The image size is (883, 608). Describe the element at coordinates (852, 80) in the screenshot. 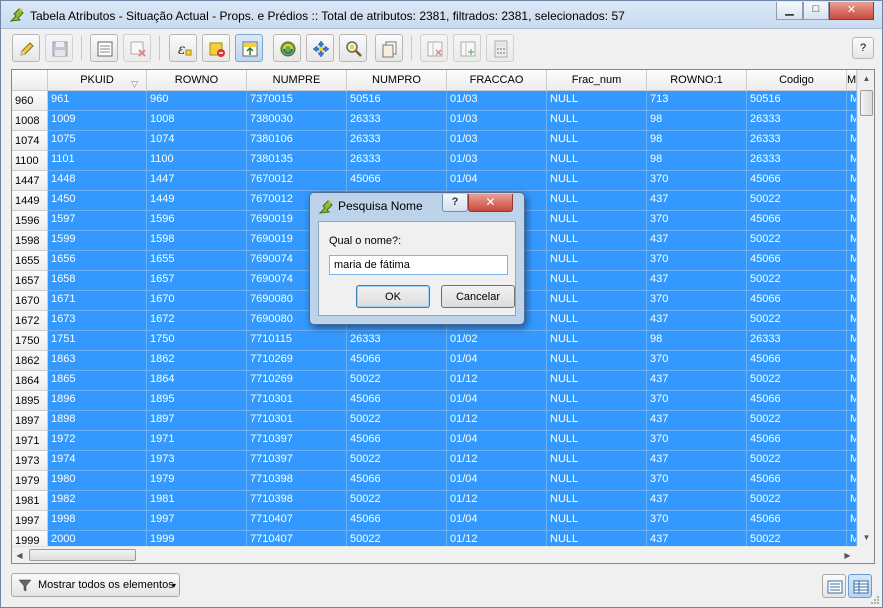

I see `column-header: M` at that location.